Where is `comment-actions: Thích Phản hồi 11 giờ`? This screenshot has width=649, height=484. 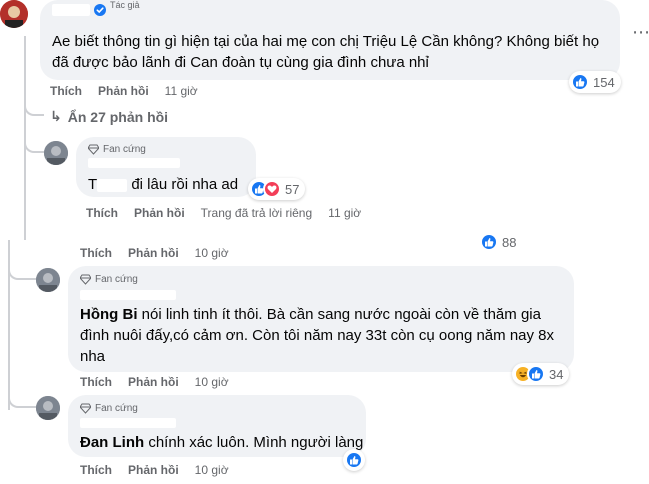 comment-actions: Thích Phản hồi 11 giờ is located at coordinates (124, 91).